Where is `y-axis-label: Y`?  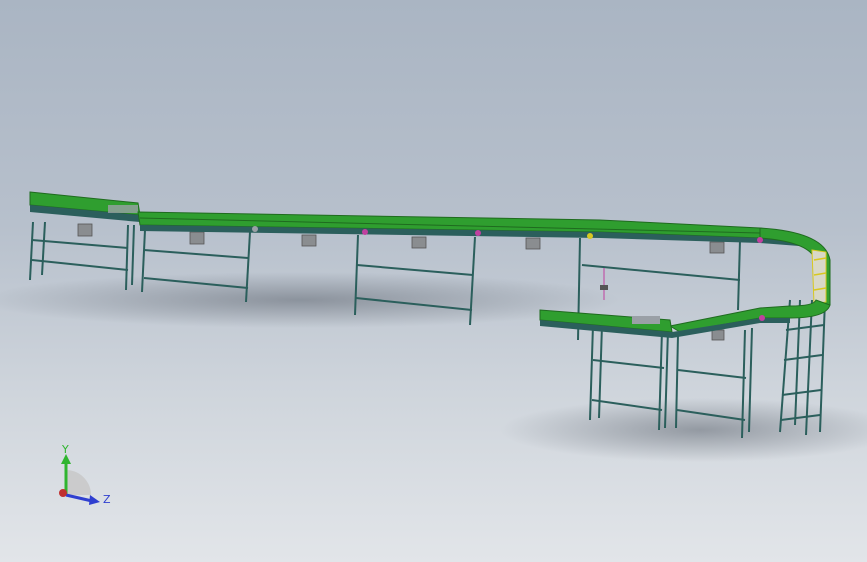
y-axis-label: Y is located at coordinates (65, 449).